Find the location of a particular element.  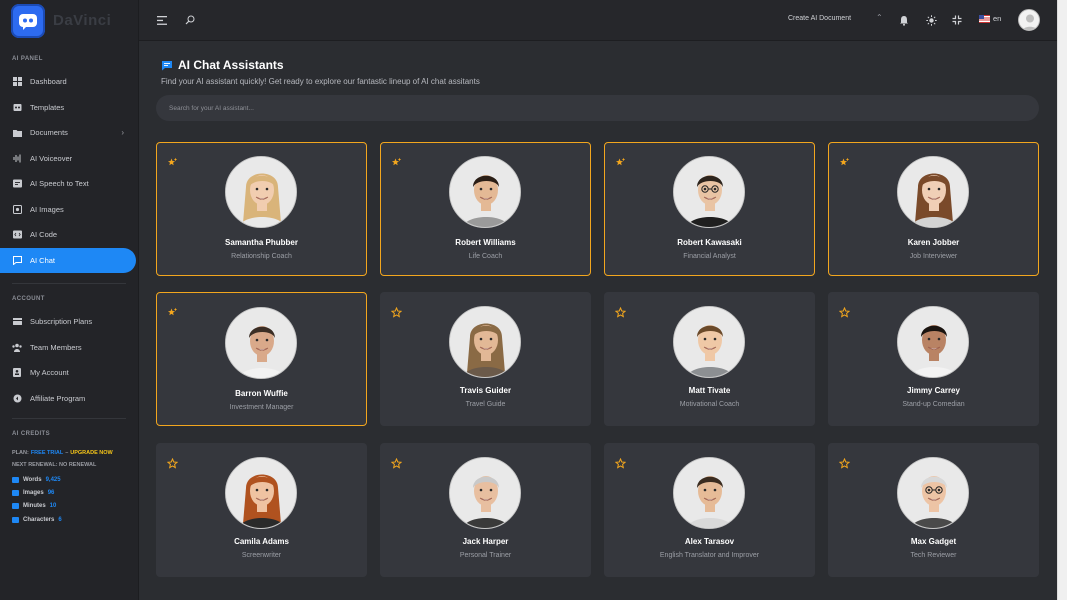

plan-prefix: PLAN: is located at coordinates (20, 453).